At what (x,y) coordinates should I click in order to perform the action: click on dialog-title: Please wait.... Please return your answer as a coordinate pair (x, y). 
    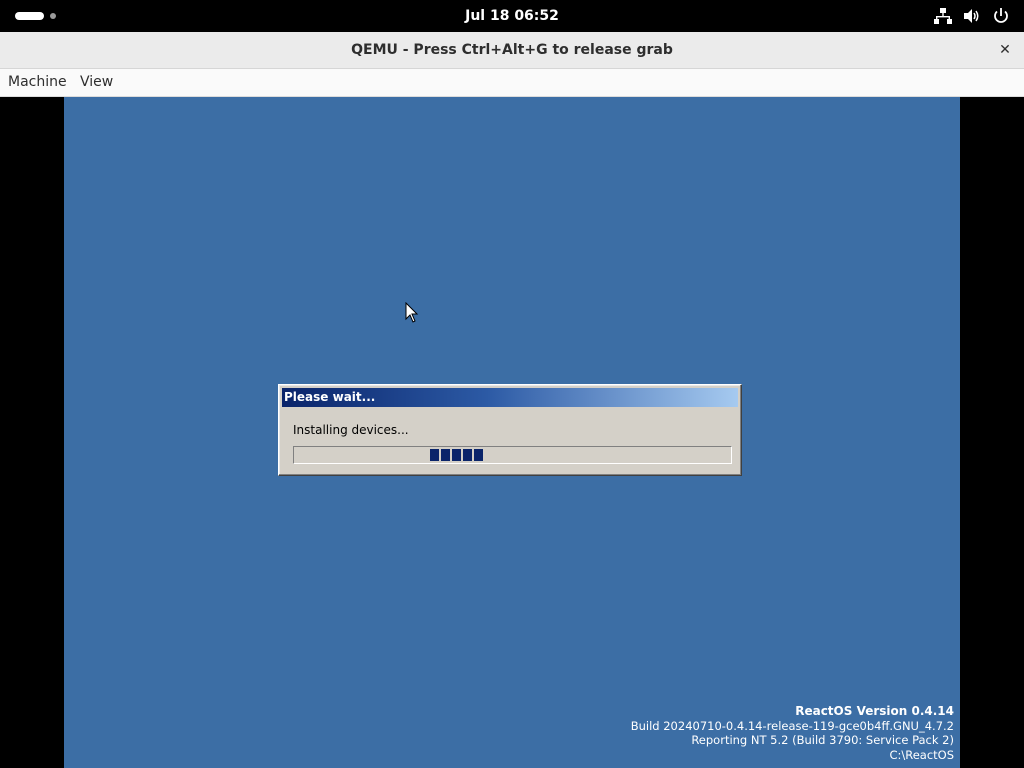
    Looking at the image, I should click on (510, 397).